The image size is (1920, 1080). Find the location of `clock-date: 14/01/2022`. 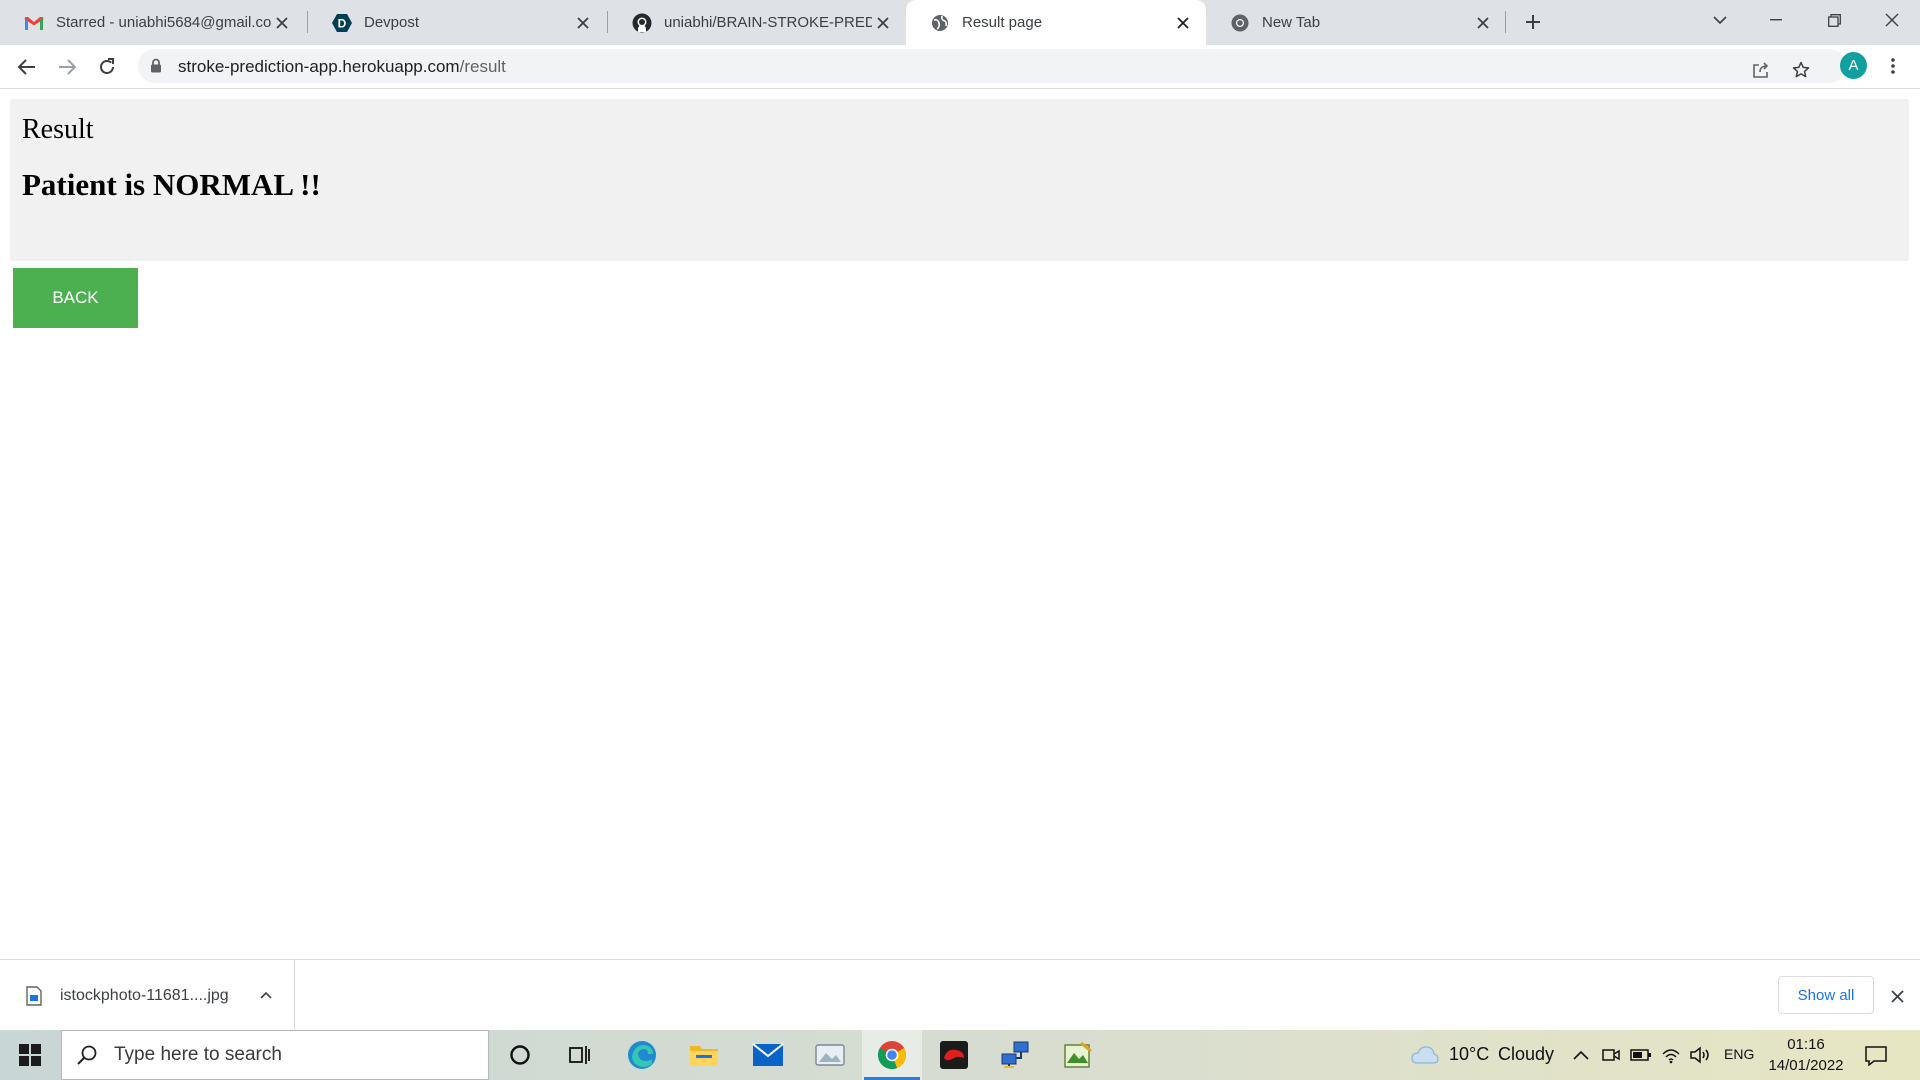

clock-date: 14/01/2022 is located at coordinates (1806, 1065).